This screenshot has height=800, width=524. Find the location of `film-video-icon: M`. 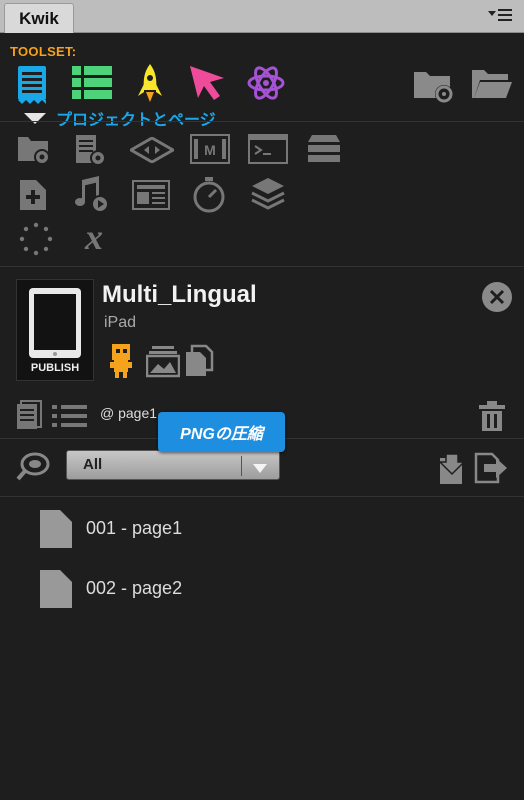

film-video-icon: M is located at coordinates (210, 151).